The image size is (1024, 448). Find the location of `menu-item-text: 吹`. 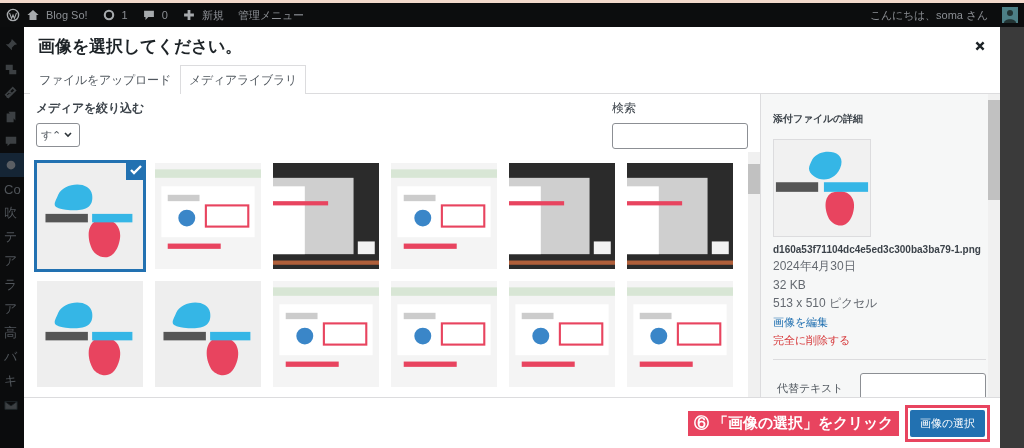

menu-item-text: 吹 is located at coordinates (10, 213).